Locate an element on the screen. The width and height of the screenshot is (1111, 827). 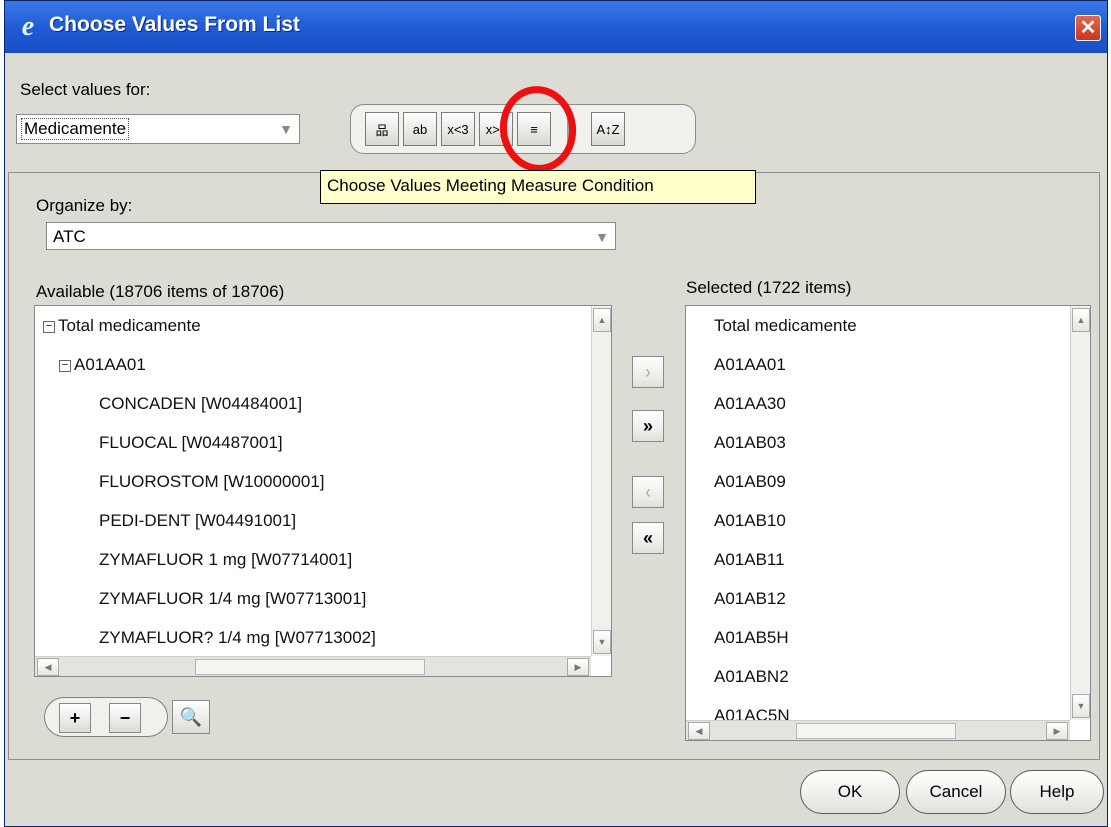
title-bar: e Choose Values From List ✕ is located at coordinates (556, 27).